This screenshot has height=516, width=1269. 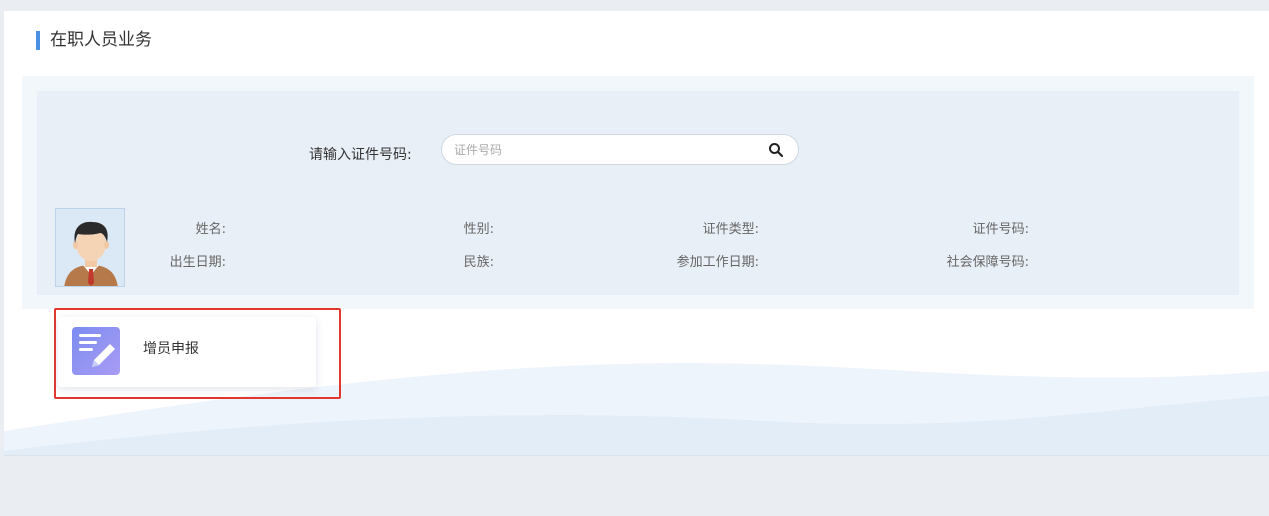 I want to click on edit-document-icon, so click(x=96, y=351).